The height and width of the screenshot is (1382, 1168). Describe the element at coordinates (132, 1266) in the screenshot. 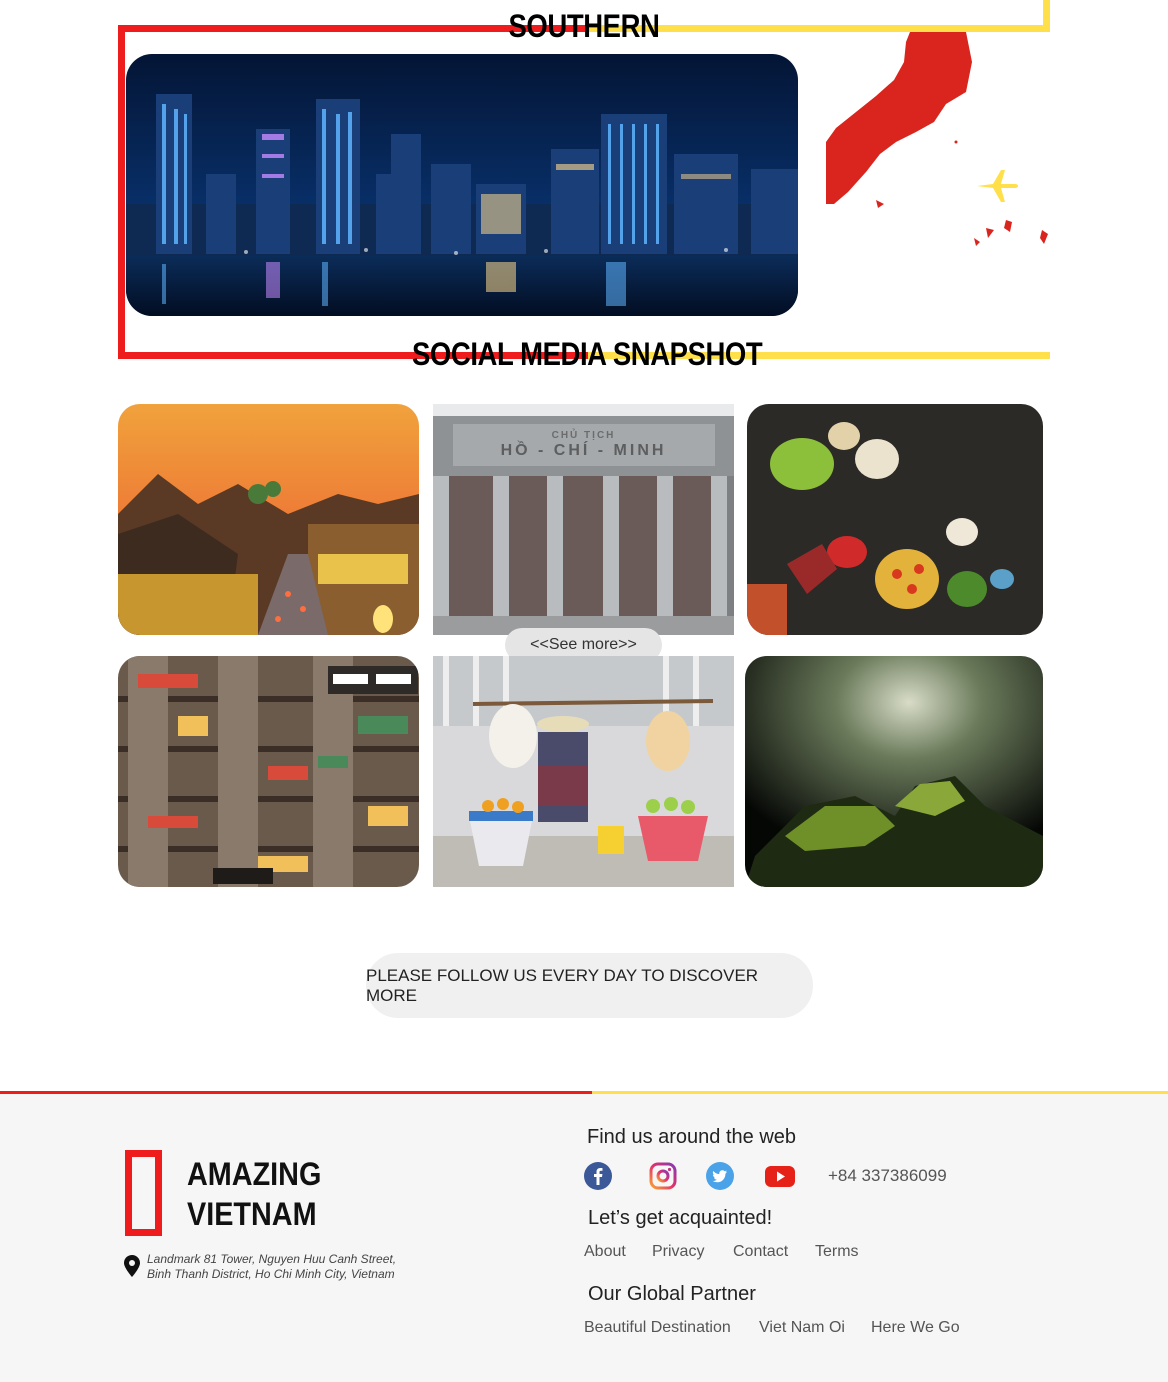

I see `location-pin-icon` at that location.